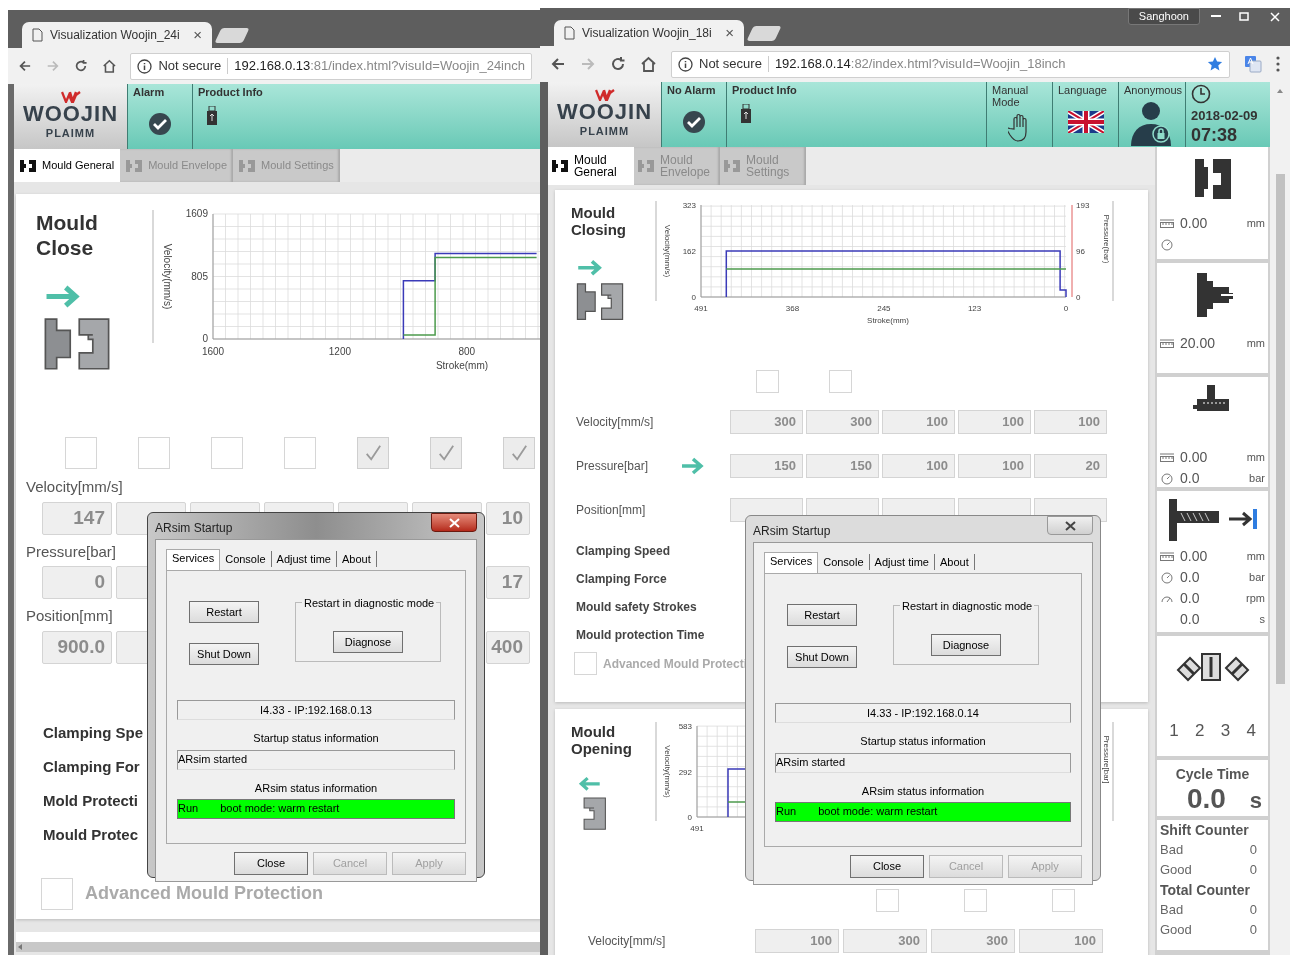 The image size is (1290, 955). I want to click on tick-label: 805, so click(199, 276).